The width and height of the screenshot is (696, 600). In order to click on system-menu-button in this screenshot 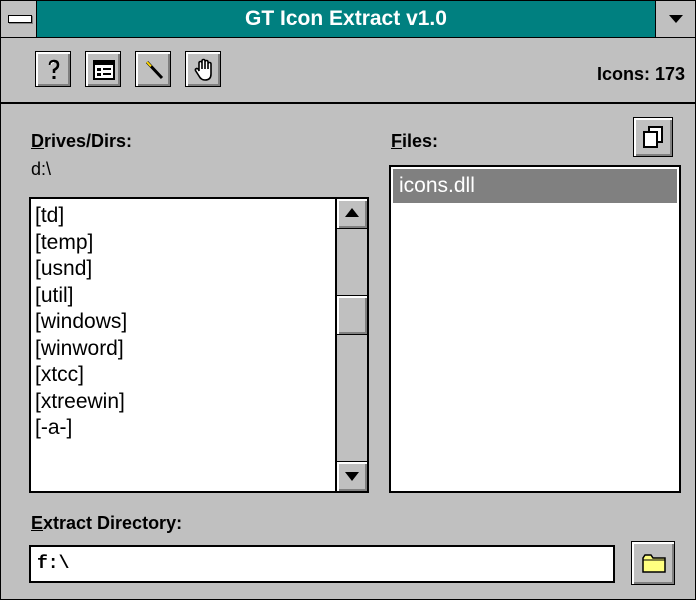, I will do `click(19, 19)`.